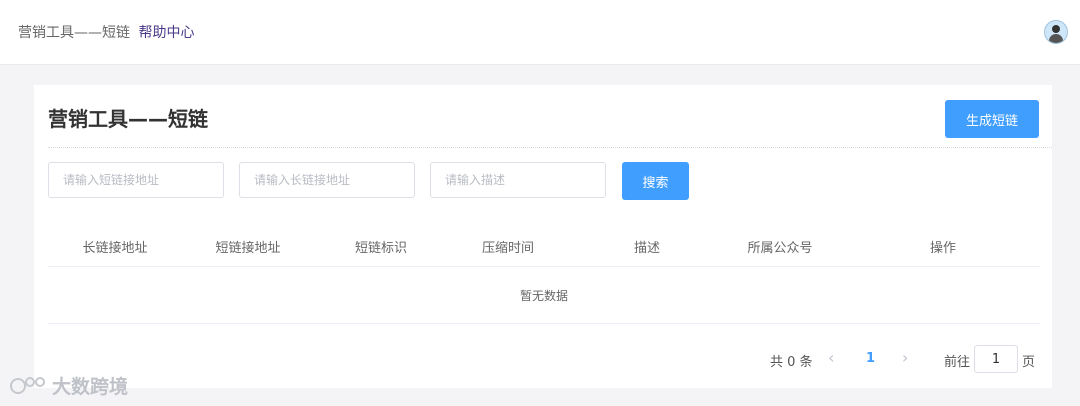 The image size is (1080, 406). What do you see at coordinates (780, 248) in the screenshot?
I see `column-header-official-account: 所属公众号` at bounding box center [780, 248].